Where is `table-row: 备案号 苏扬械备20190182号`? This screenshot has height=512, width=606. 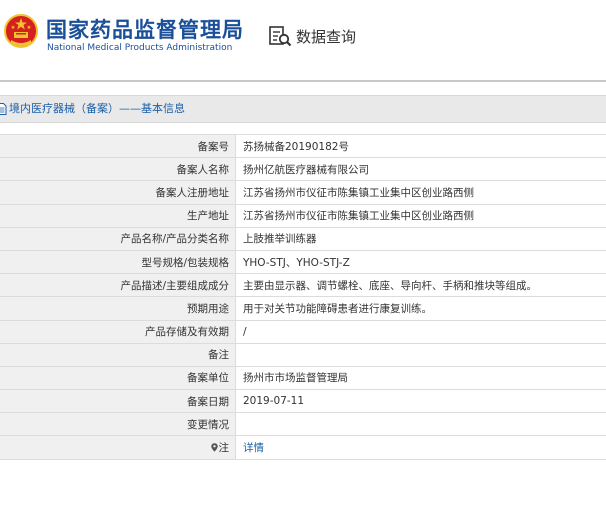
table-row: 备案号 苏扬械备20190182号 is located at coordinates (303, 146).